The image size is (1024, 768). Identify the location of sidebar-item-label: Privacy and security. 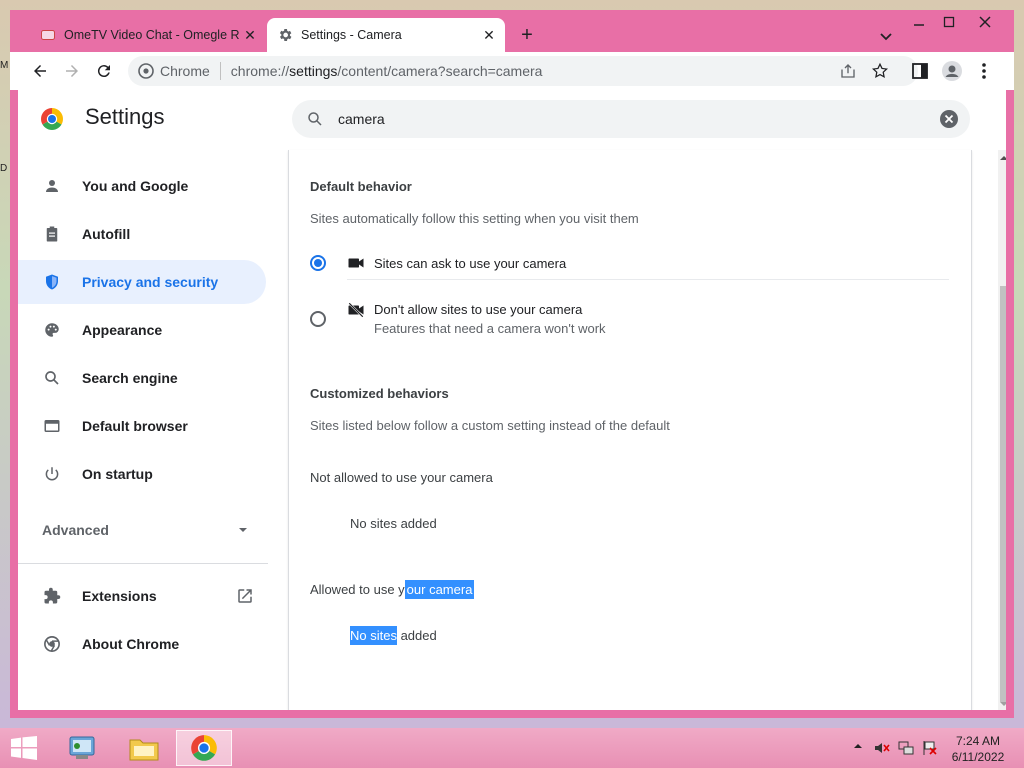
(150, 282).